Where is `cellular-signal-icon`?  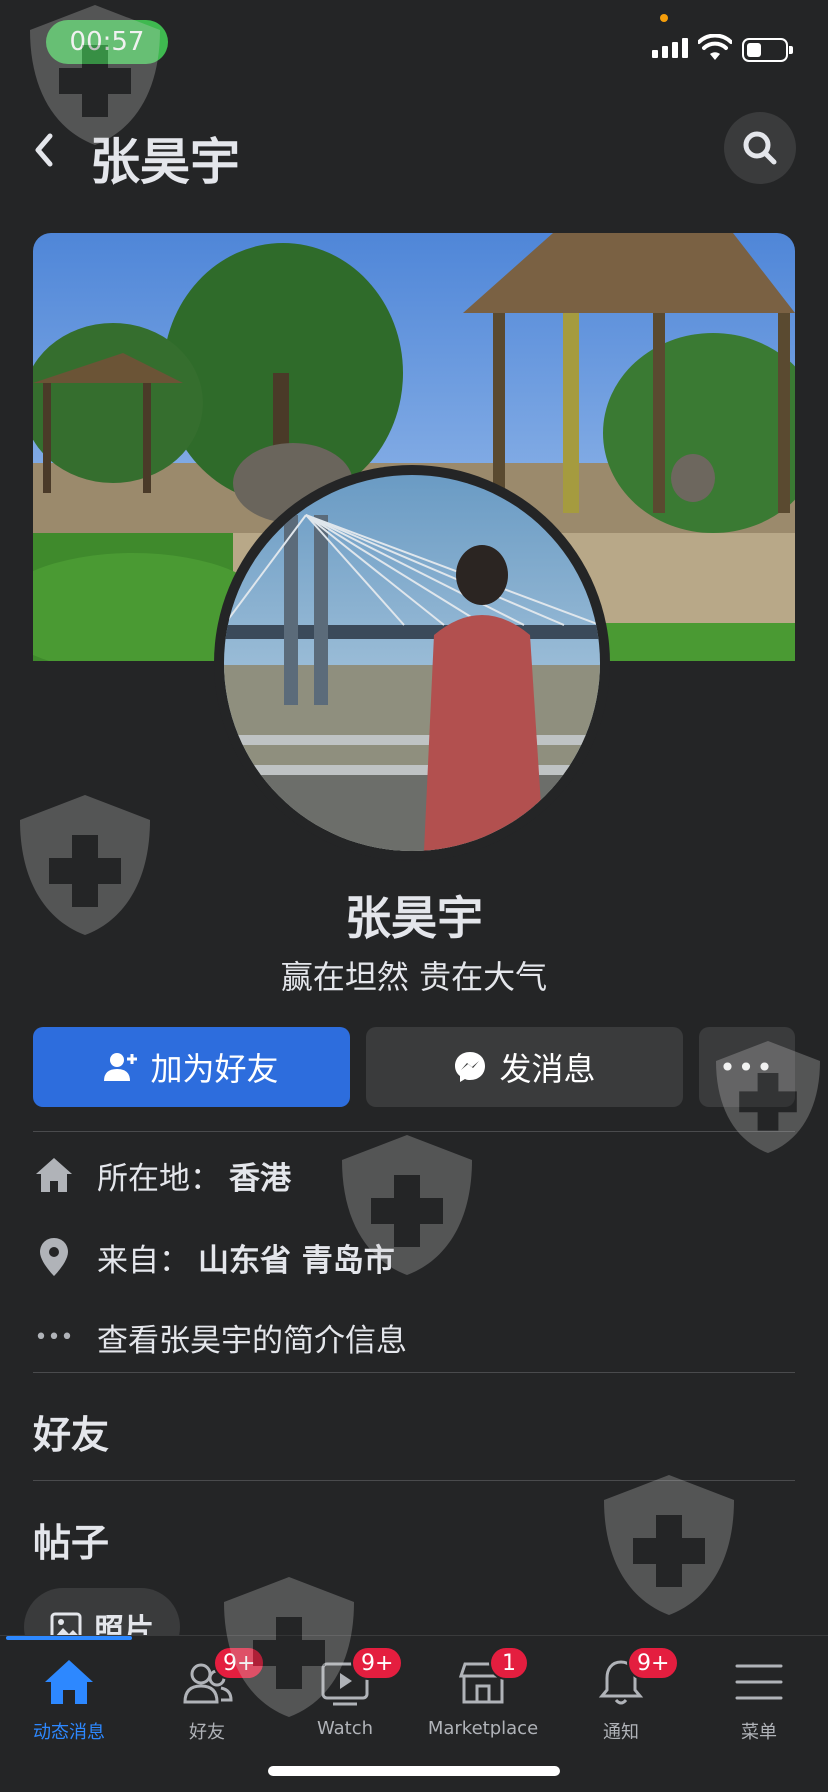 cellular-signal-icon is located at coordinates (670, 48).